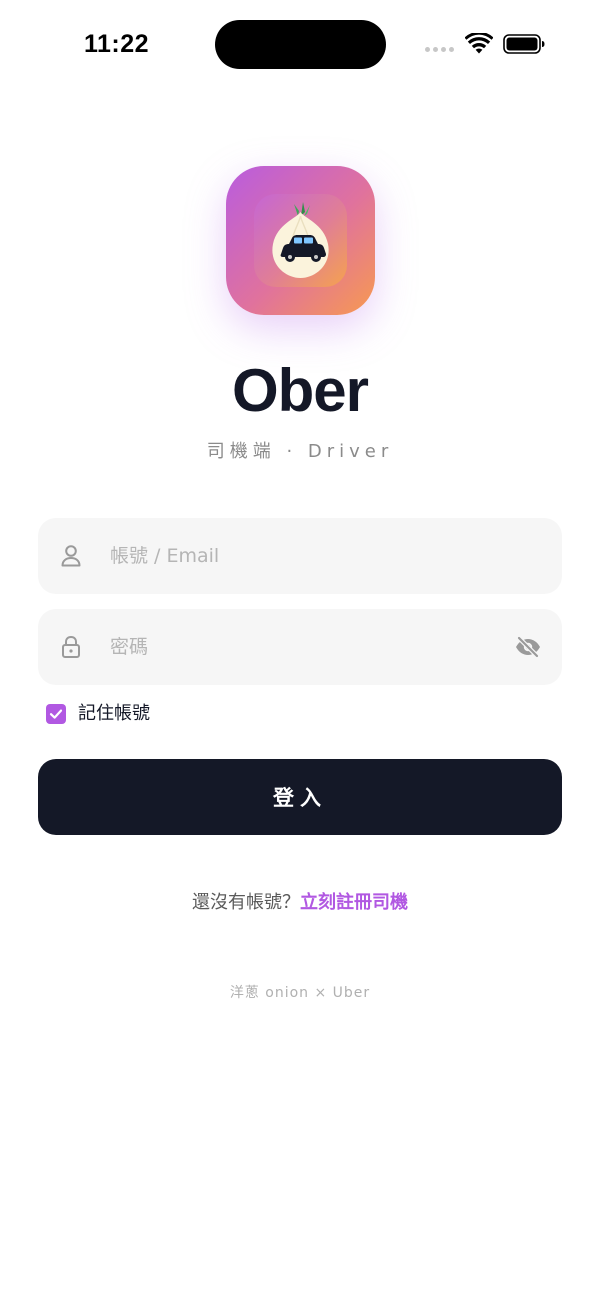  Describe the element at coordinates (439, 49) in the screenshot. I see `cellular-signal-icon` at that location.